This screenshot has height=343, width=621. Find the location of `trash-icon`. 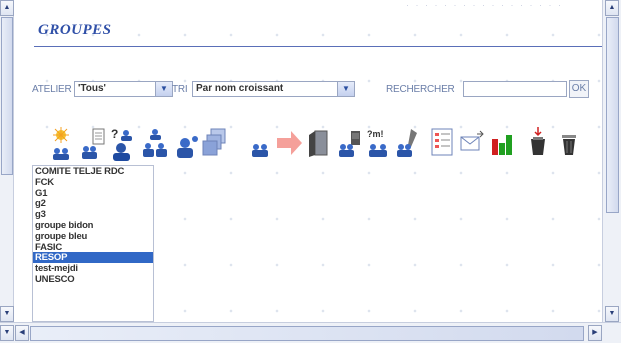

trash-icon is located at coordinates (569, 144).